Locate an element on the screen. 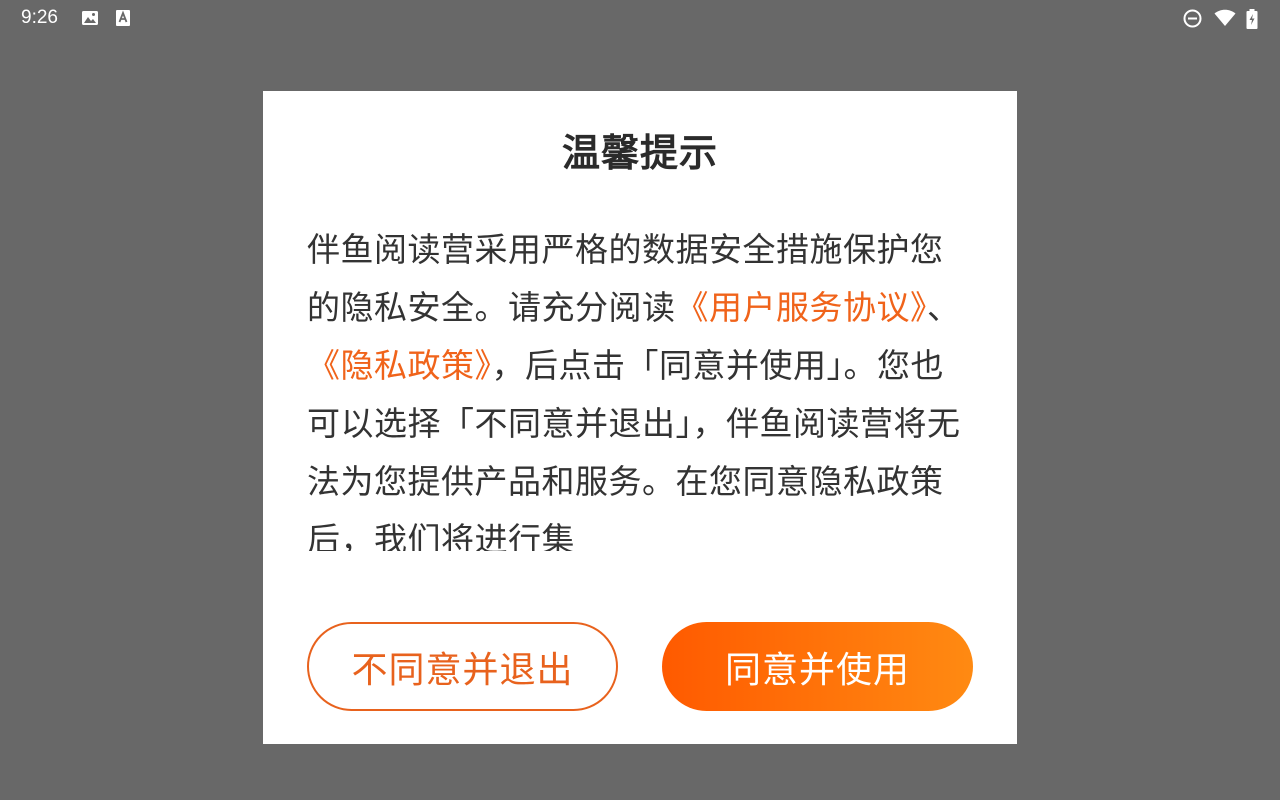 This screenshot has width=1280, height=800. font-icon is located at coordinates (123, 20).